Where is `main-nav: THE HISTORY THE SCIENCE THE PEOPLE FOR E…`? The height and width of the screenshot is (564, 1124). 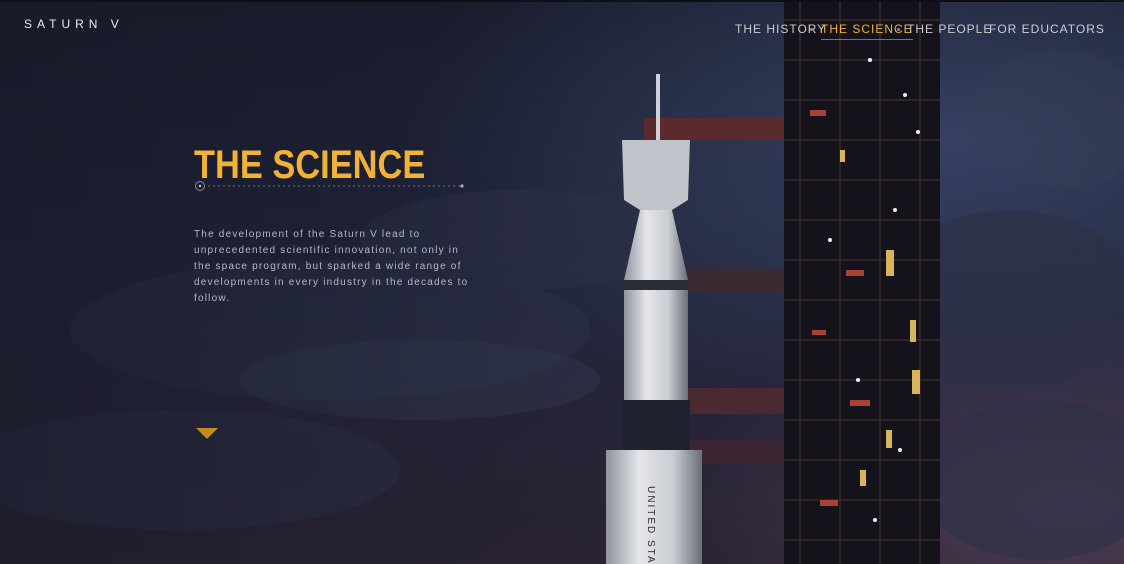
main-nav: THE HISTORY THE SCIENCE THE PEOPLE FOR E… is located at coordinates (929, 30).